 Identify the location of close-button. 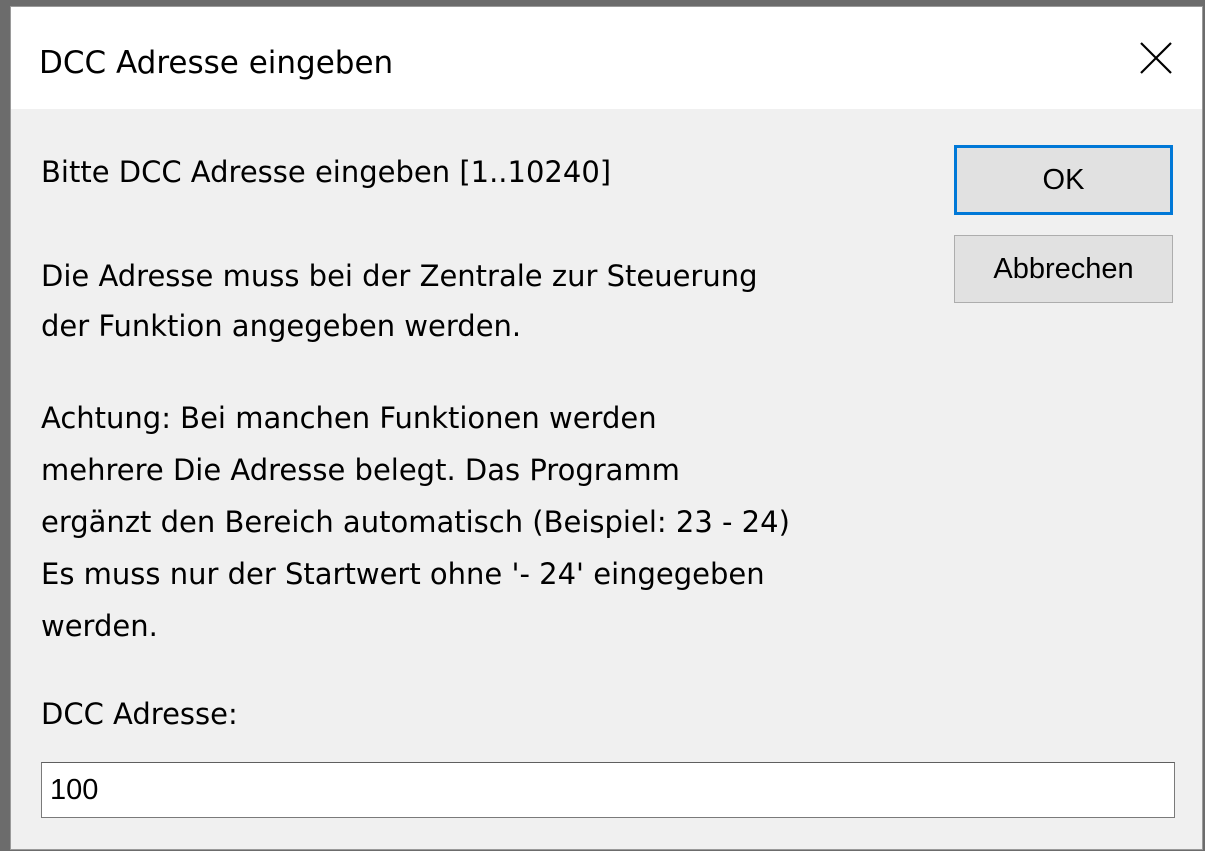
(1156, 58).